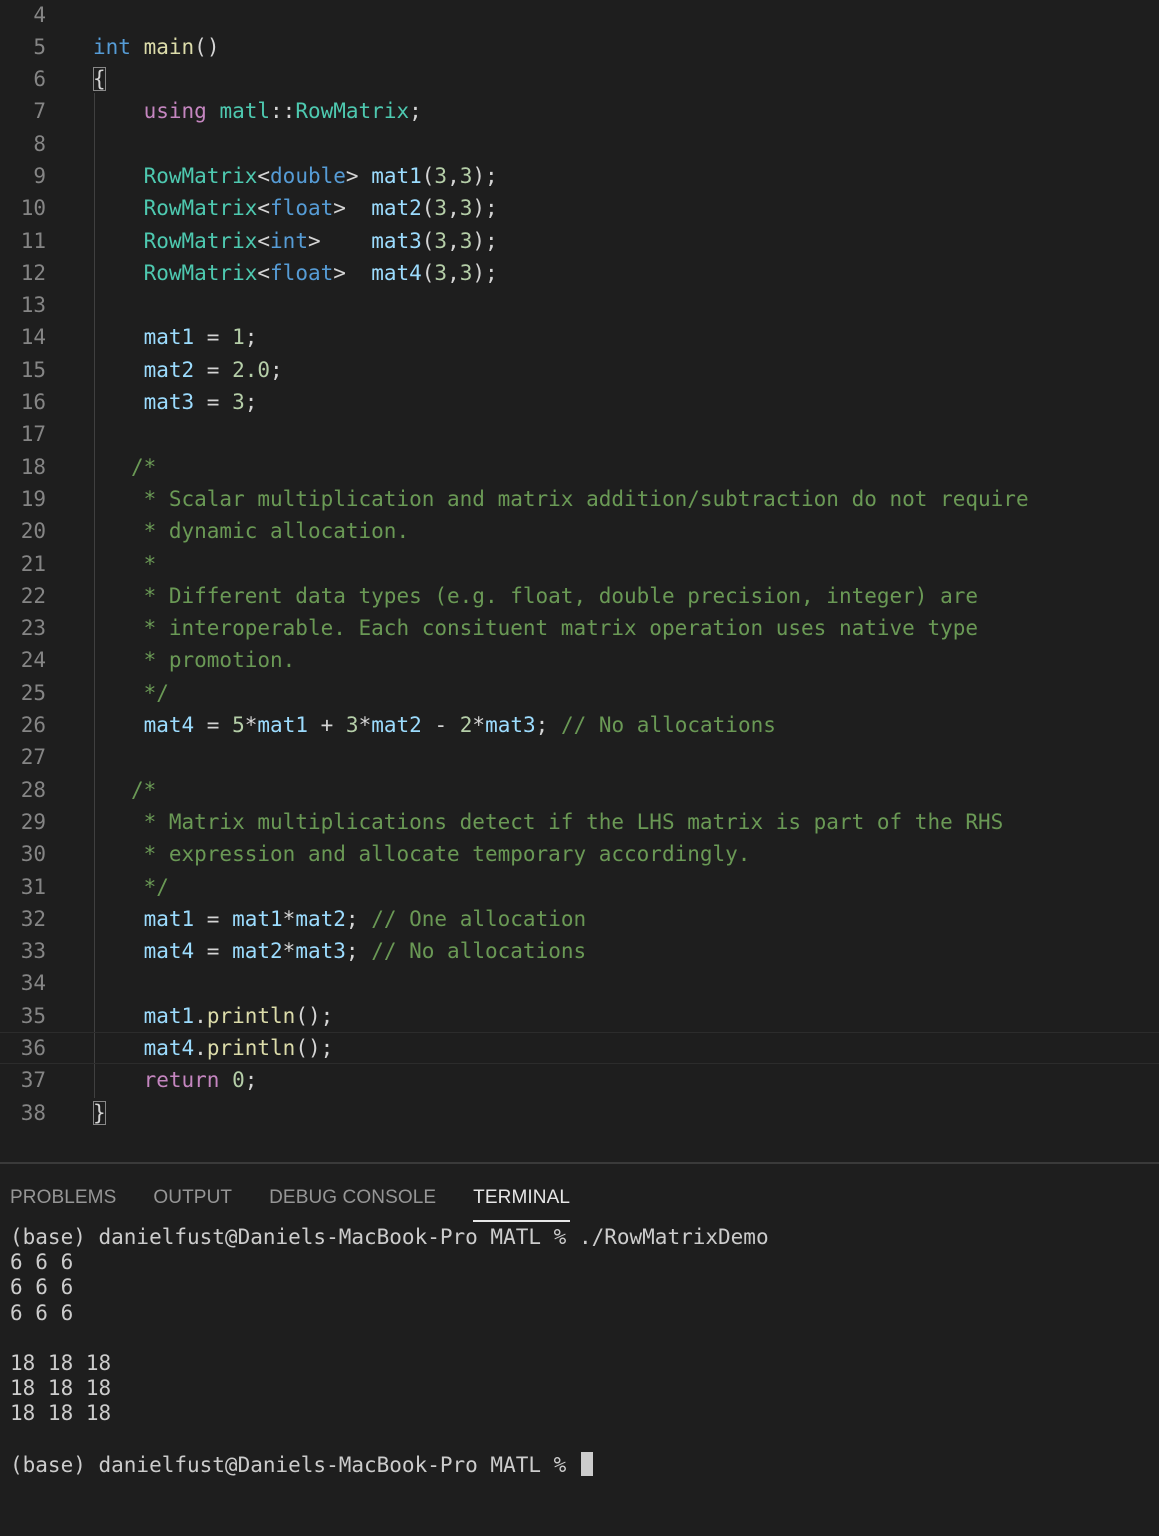  I want to click on line-text: mat3 = 3;, so click(175, 402).